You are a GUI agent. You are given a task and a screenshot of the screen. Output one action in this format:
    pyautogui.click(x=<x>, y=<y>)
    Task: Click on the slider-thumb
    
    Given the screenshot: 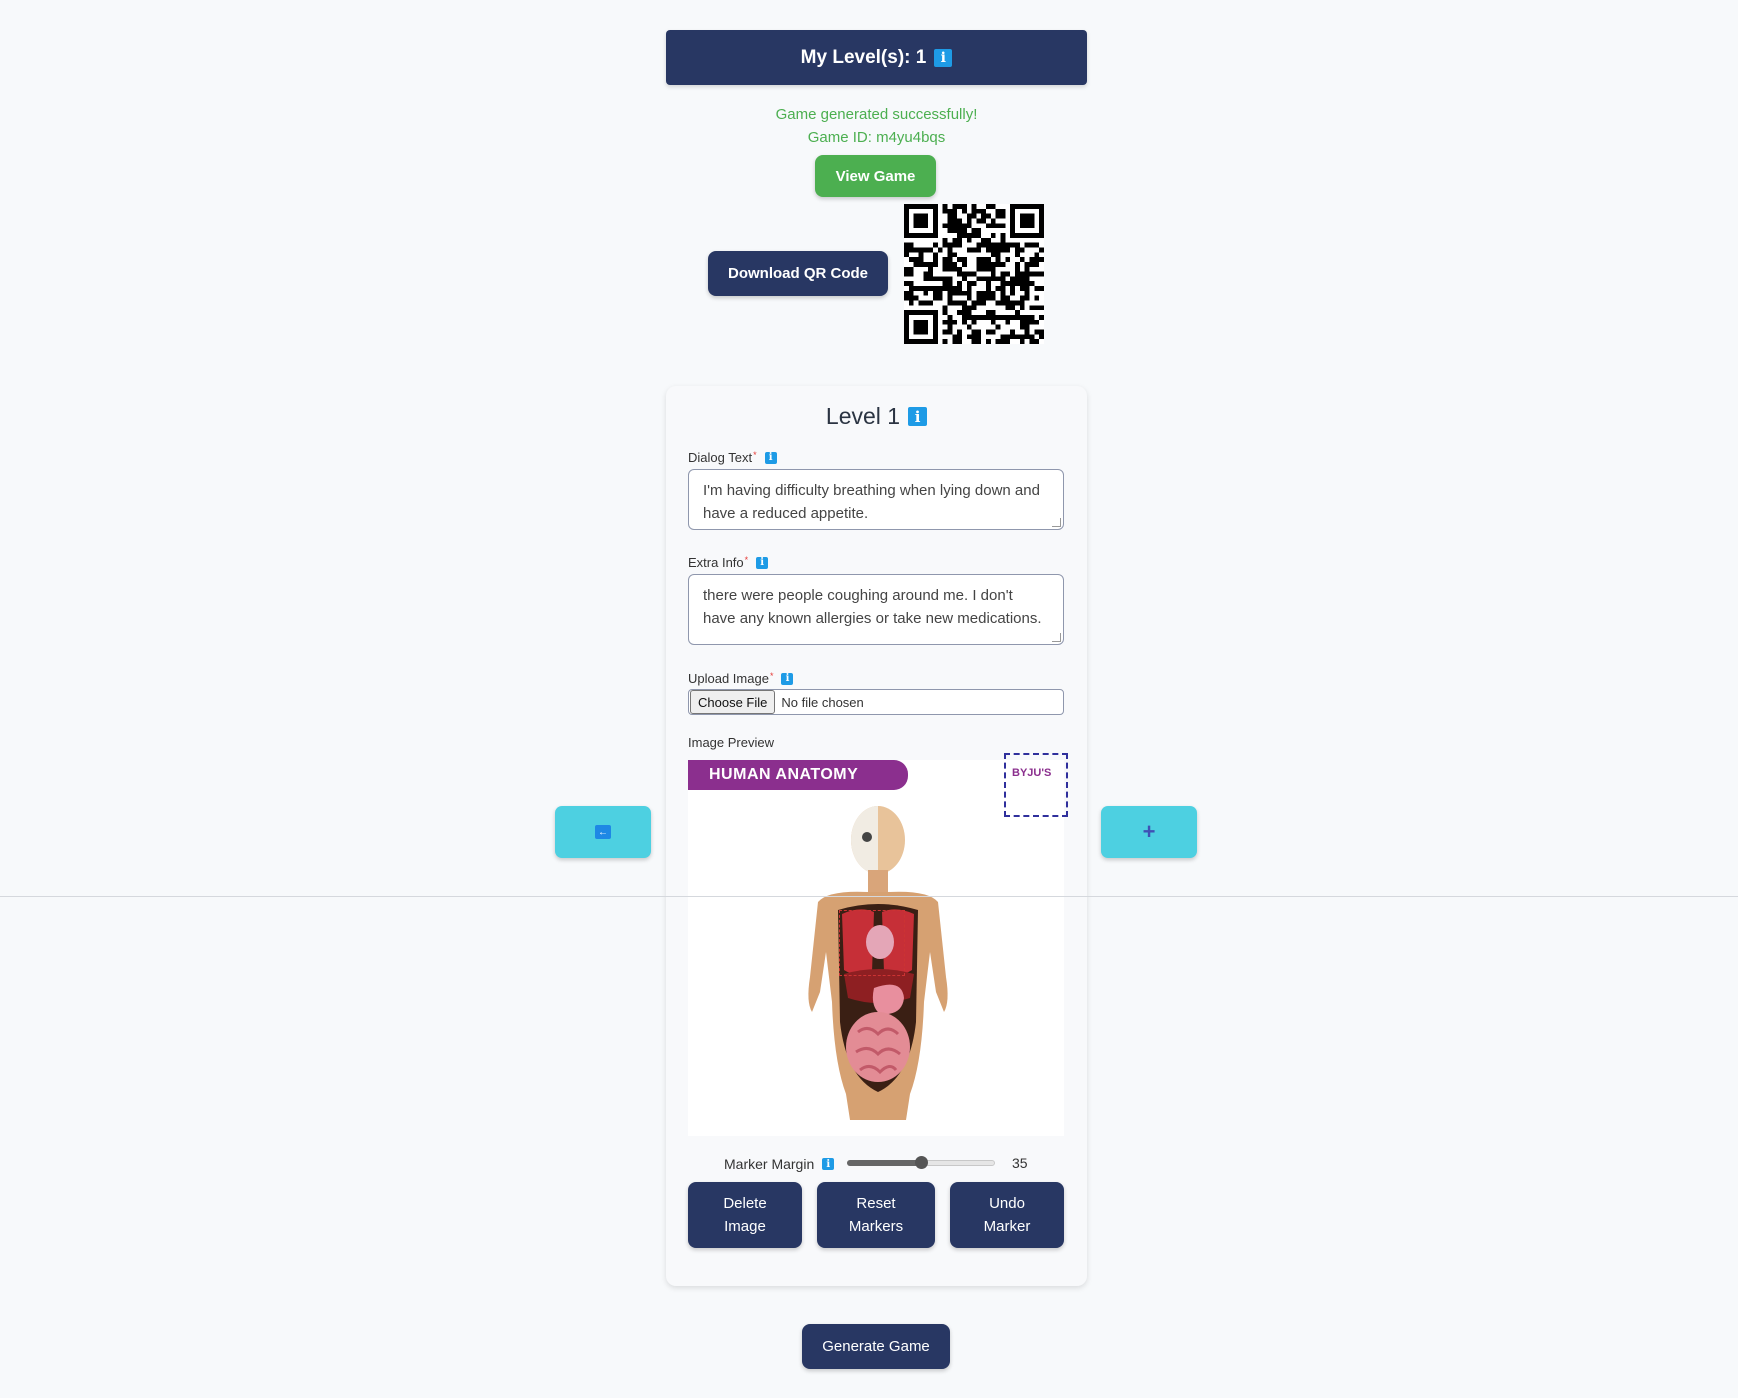 What is the action you would take?
    pyautogui.click(x=921, y=1162)
    